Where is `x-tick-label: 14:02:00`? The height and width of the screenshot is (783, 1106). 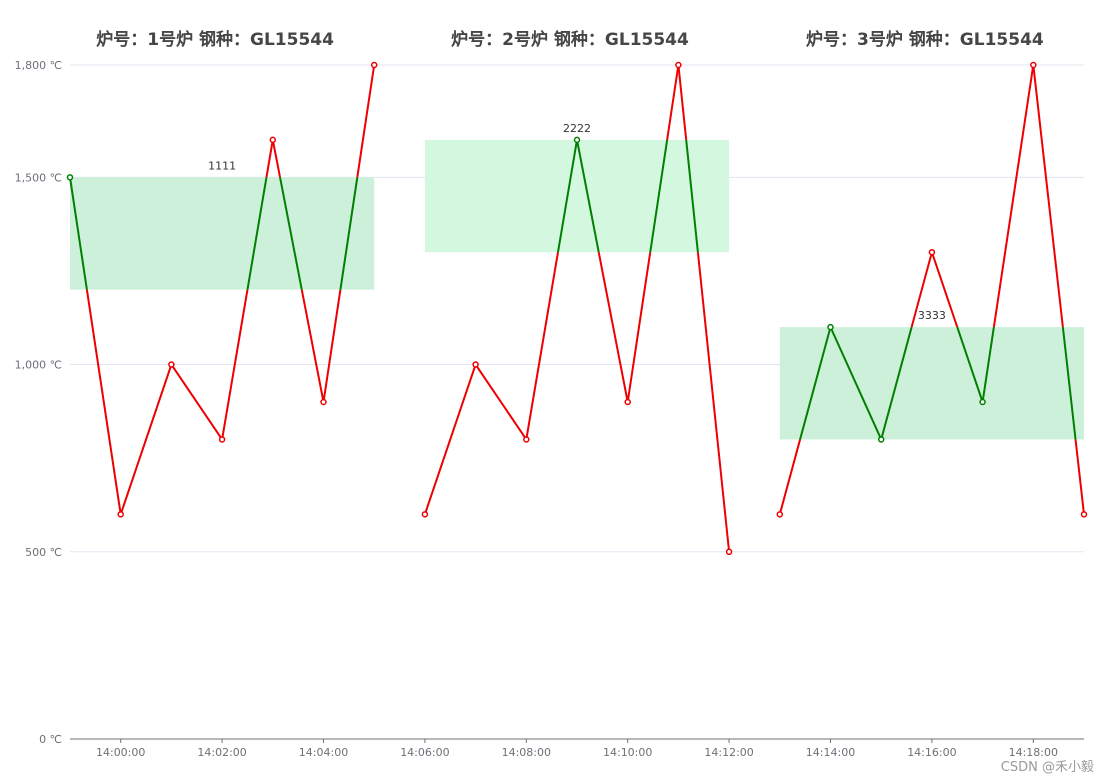
x-tick-label: 14:02:00 is located at coordinates (221, 752).